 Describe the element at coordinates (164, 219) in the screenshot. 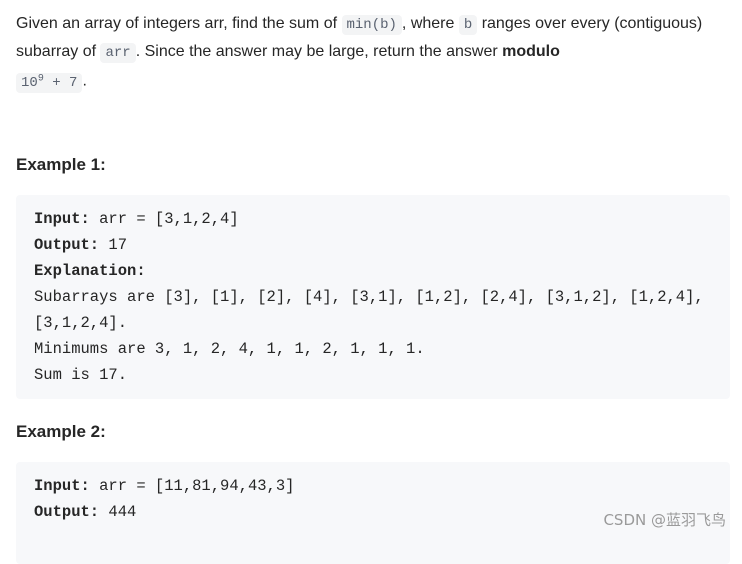

I see `value: arr = [3,1,2,4]` at that location.